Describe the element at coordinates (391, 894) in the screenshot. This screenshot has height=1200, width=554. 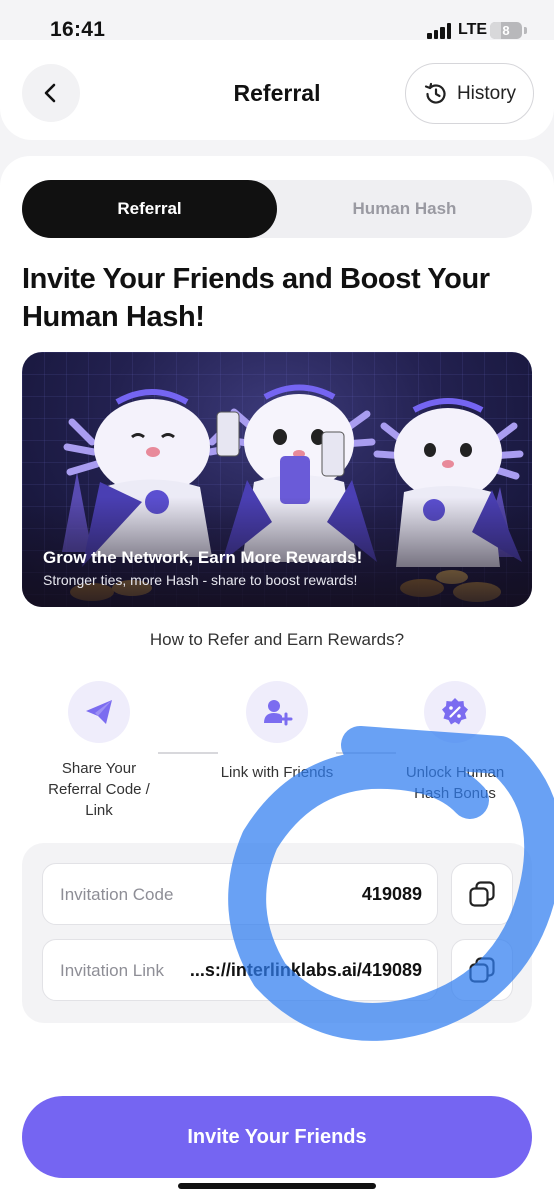
I see `invitation-code-value: 419089` at that location.